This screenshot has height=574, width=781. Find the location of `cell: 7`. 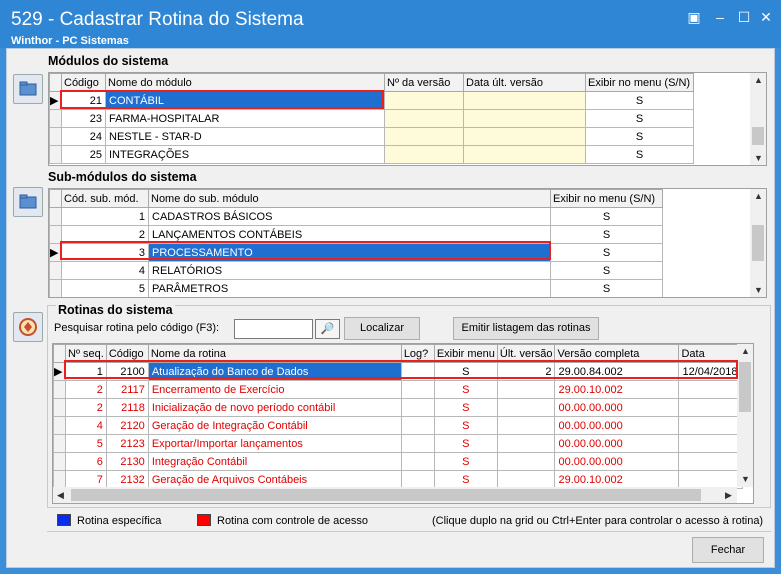

cell: 7 is located at coordinates (86, 479).